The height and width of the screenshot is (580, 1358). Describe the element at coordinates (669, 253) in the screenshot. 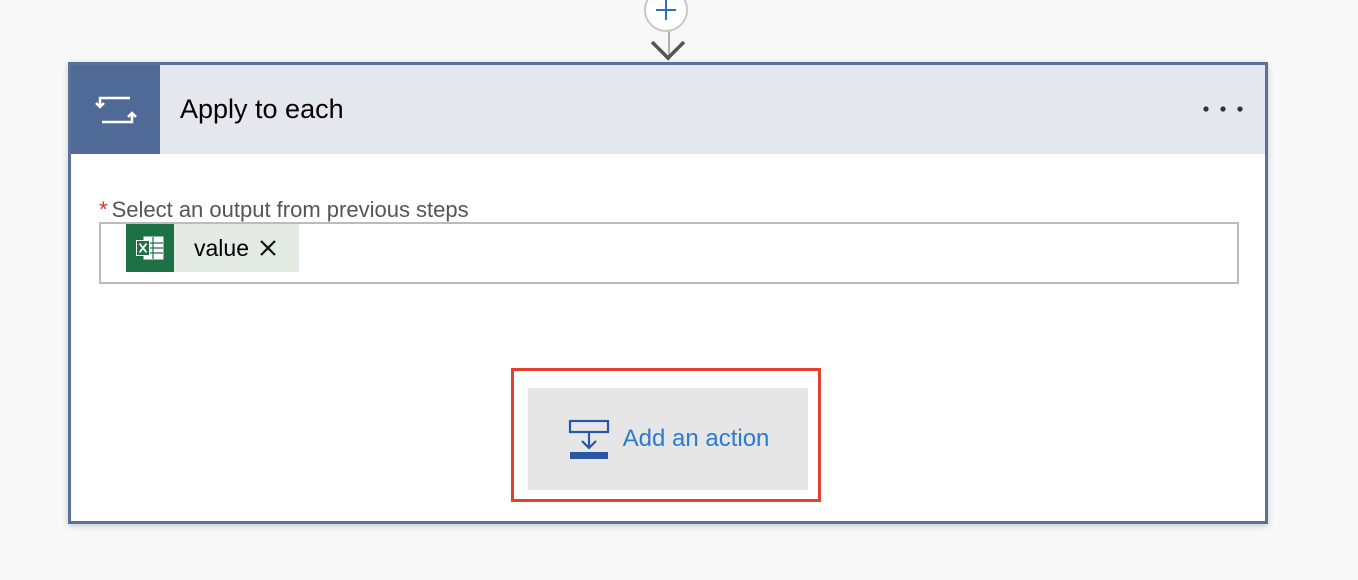

I see `output-select-input: value` at that location.